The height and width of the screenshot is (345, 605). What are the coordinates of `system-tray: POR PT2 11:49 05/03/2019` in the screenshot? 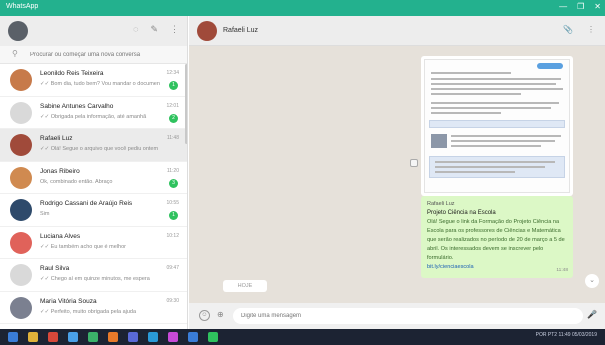 It's located at (566, 335).